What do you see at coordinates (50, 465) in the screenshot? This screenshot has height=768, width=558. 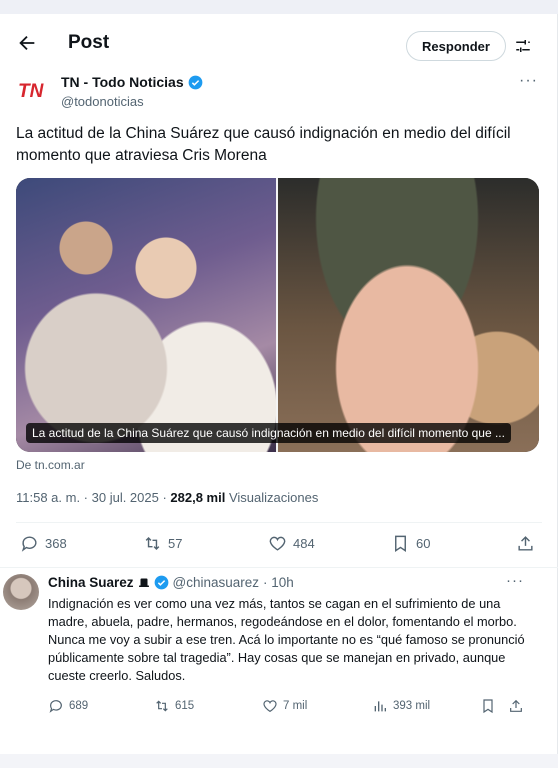 I see `card-source: De tn.com.ar` at bounding box center [50, 465].